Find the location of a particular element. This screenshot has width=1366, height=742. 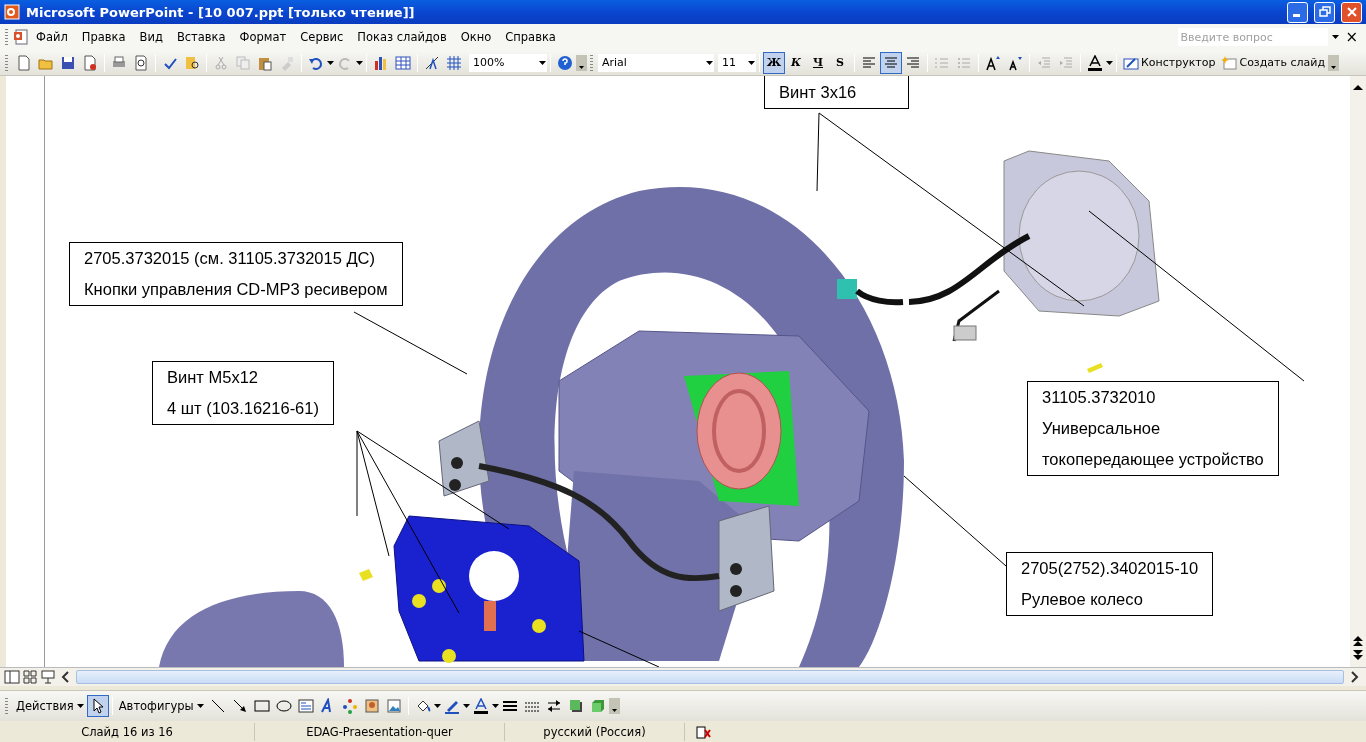

callout-text: 4 шт (103.16216-61) is located at coordinates (243, 408).